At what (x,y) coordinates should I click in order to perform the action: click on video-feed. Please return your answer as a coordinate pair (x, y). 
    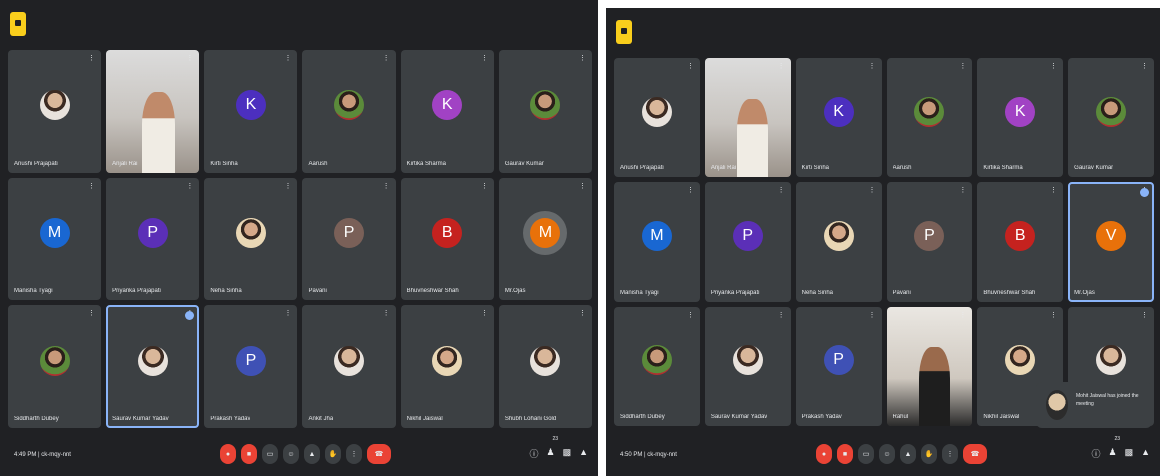
    Looking at the image, I should click on (747, 118).